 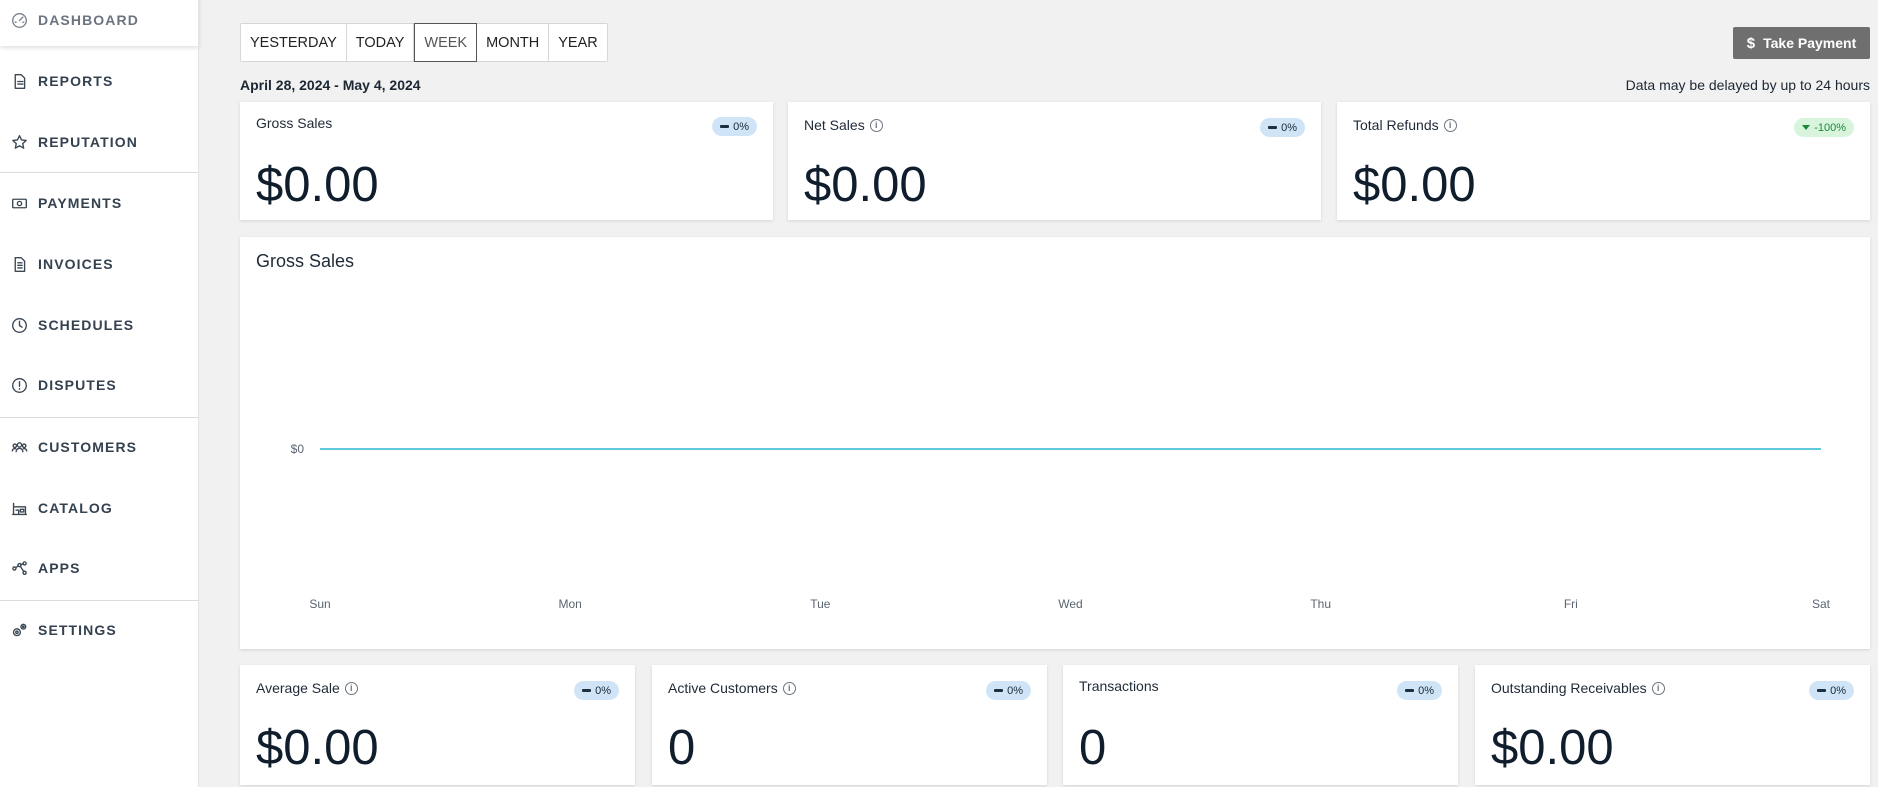 I want to click on kpi-label-text: Net Sales, so click(x=834, y=125).